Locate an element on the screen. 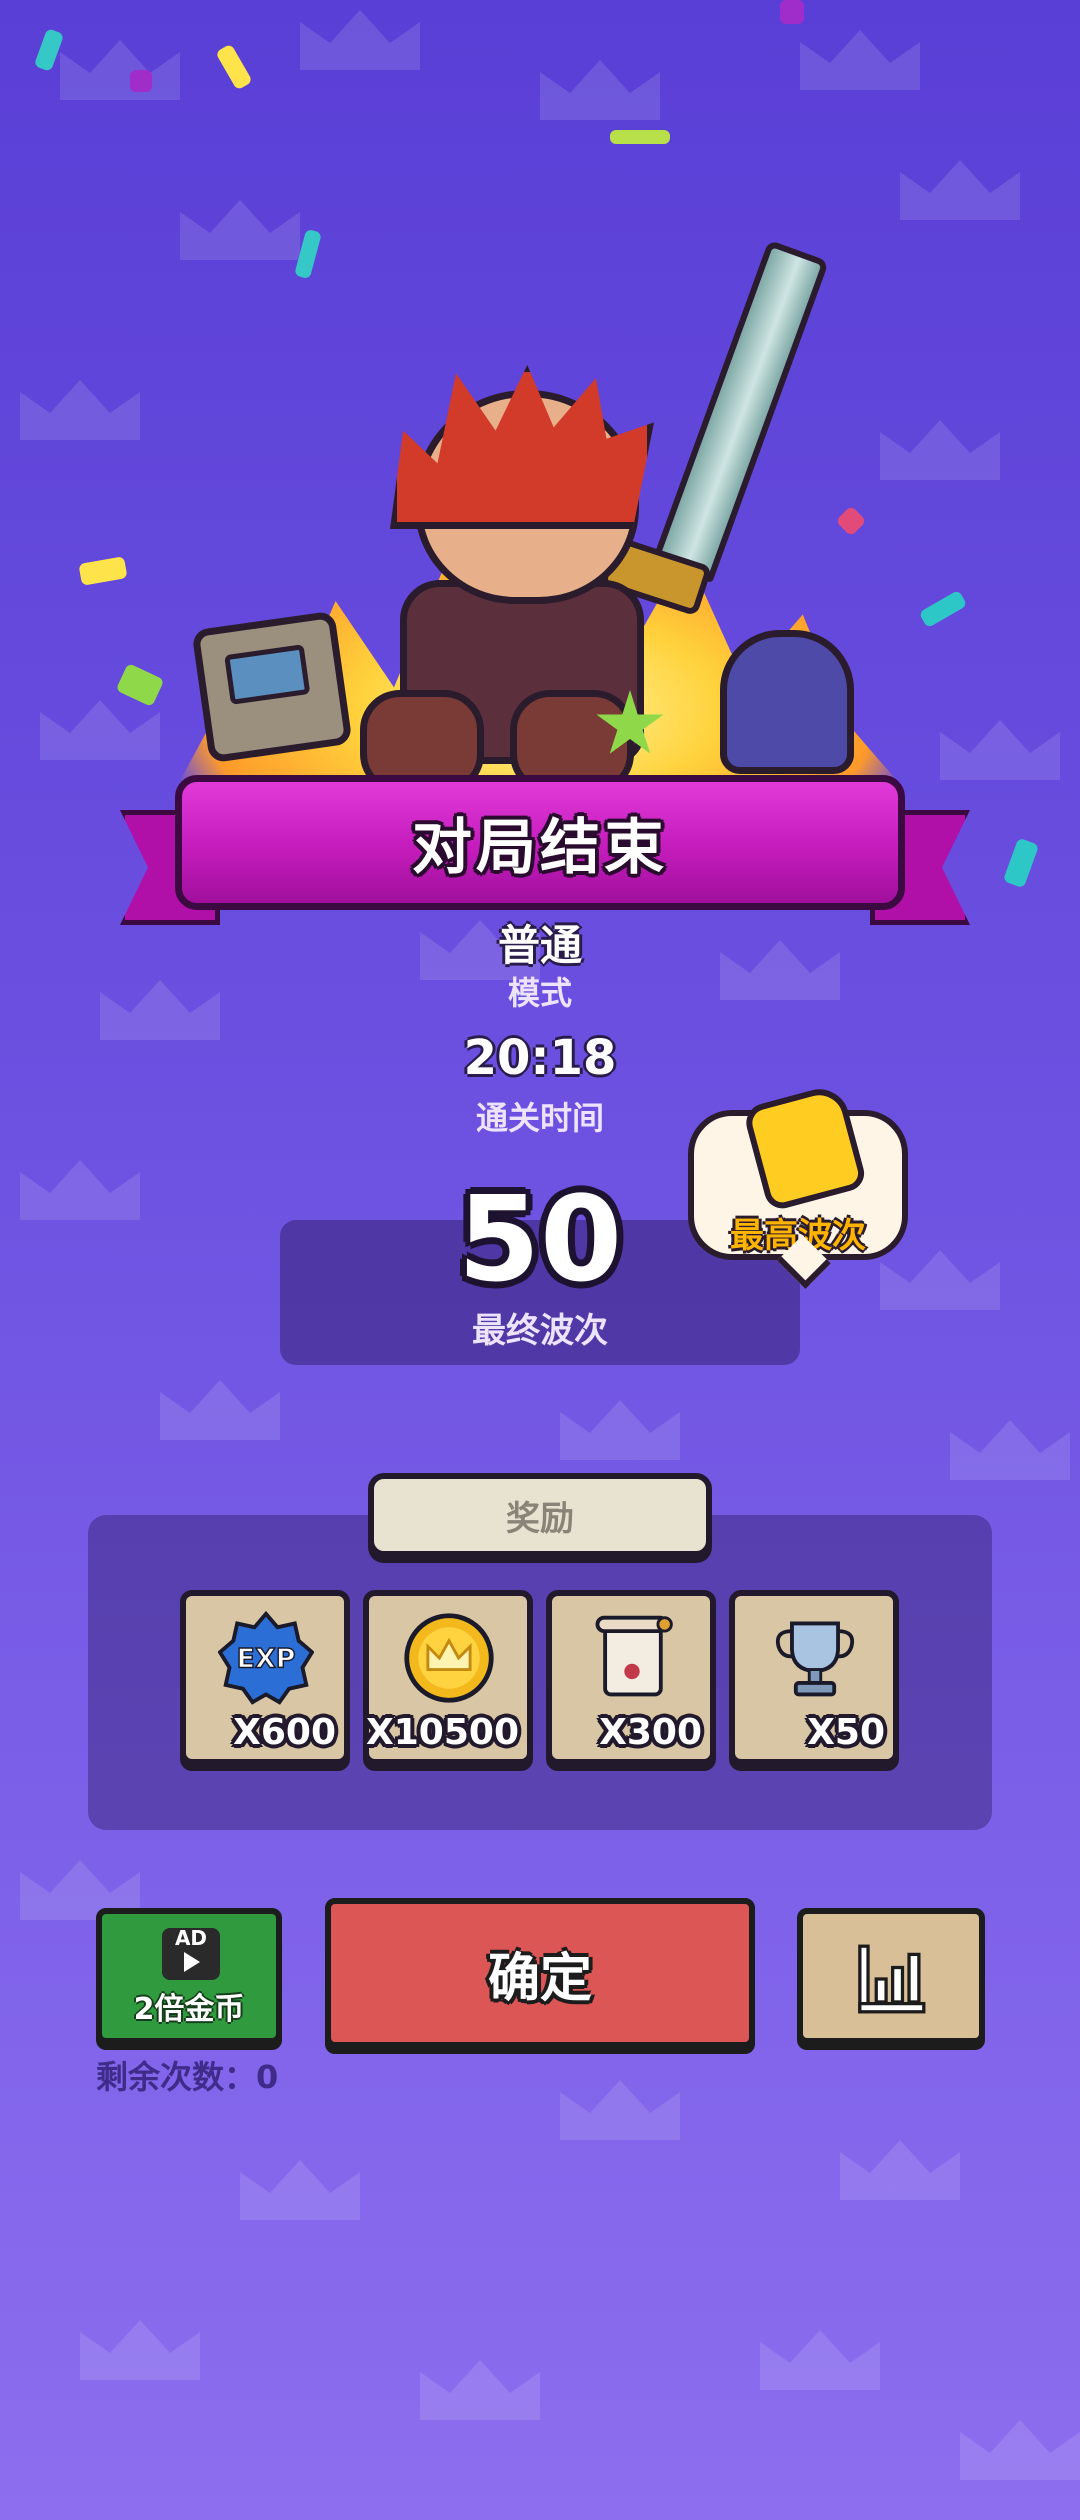 This screenshot has height=2520, width=1080. exp-icon: EXP is located at coordinates (266, 1657).